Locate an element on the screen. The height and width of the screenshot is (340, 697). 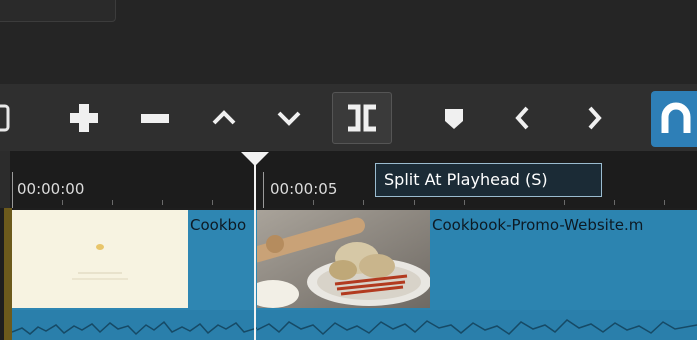
split-tooltip: Split At Playhead (S) is located at coordinates (488, 180).